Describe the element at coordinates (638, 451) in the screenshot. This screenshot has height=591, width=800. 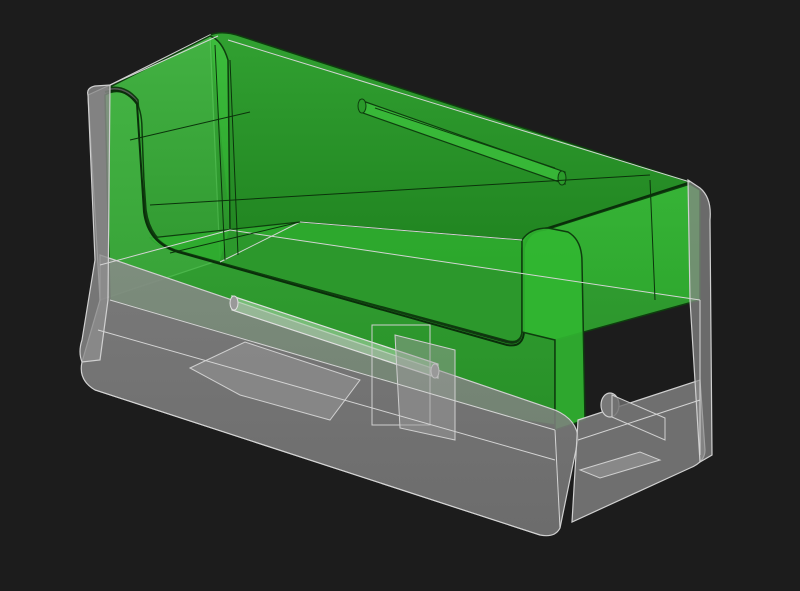
I see `base-right-face` at that location.